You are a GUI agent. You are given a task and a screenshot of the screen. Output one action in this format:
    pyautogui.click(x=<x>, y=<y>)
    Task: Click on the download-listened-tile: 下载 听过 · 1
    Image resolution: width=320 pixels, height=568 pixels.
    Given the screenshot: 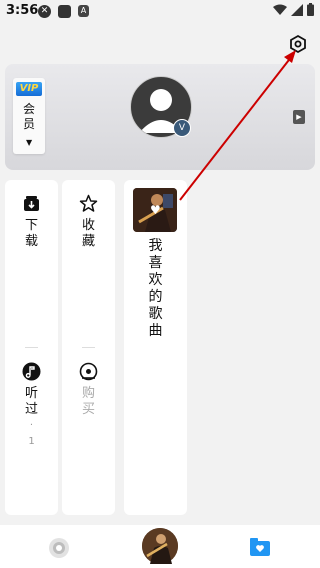 What is the action you would take?
    pyautogui.click(x=31, y=347)
    